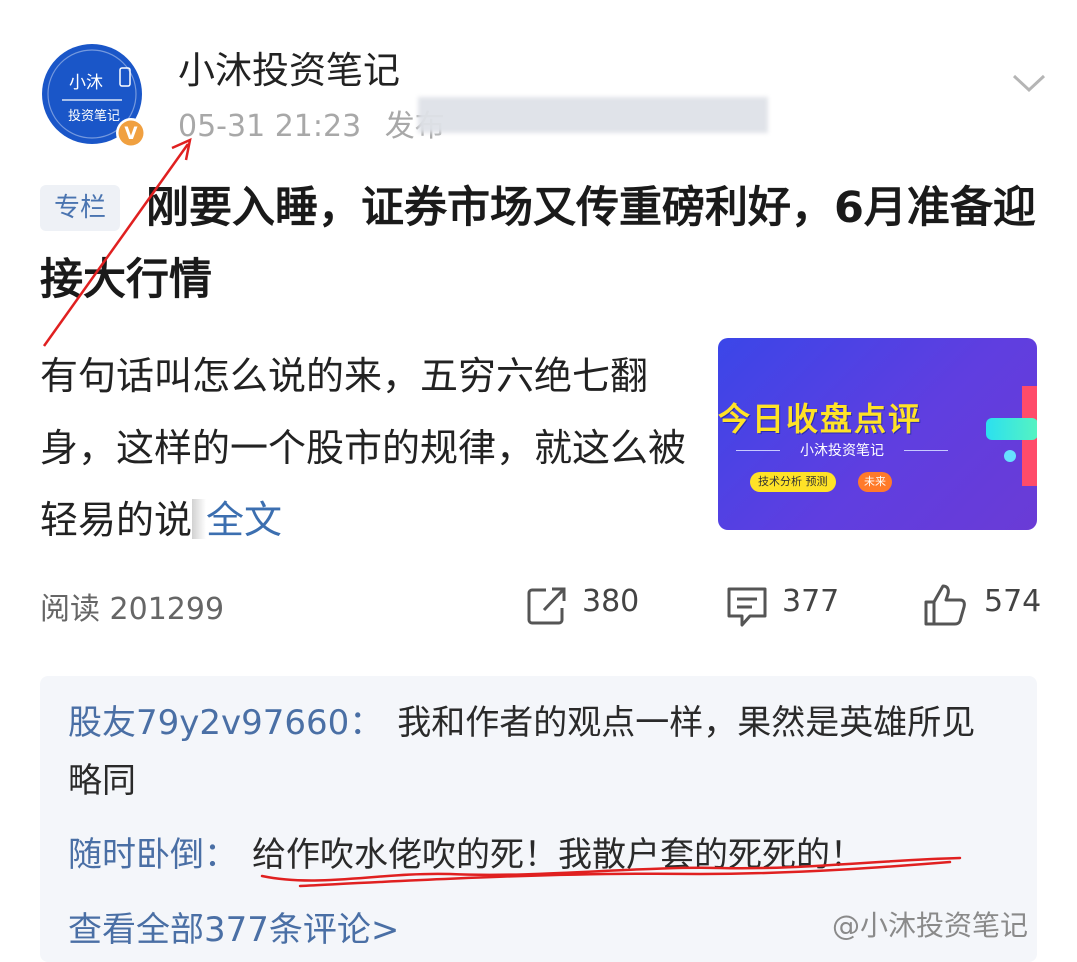 Image resolution: width=1077 pixels, height=962 pixels. I want to click on text-fade, so click(199, 519).